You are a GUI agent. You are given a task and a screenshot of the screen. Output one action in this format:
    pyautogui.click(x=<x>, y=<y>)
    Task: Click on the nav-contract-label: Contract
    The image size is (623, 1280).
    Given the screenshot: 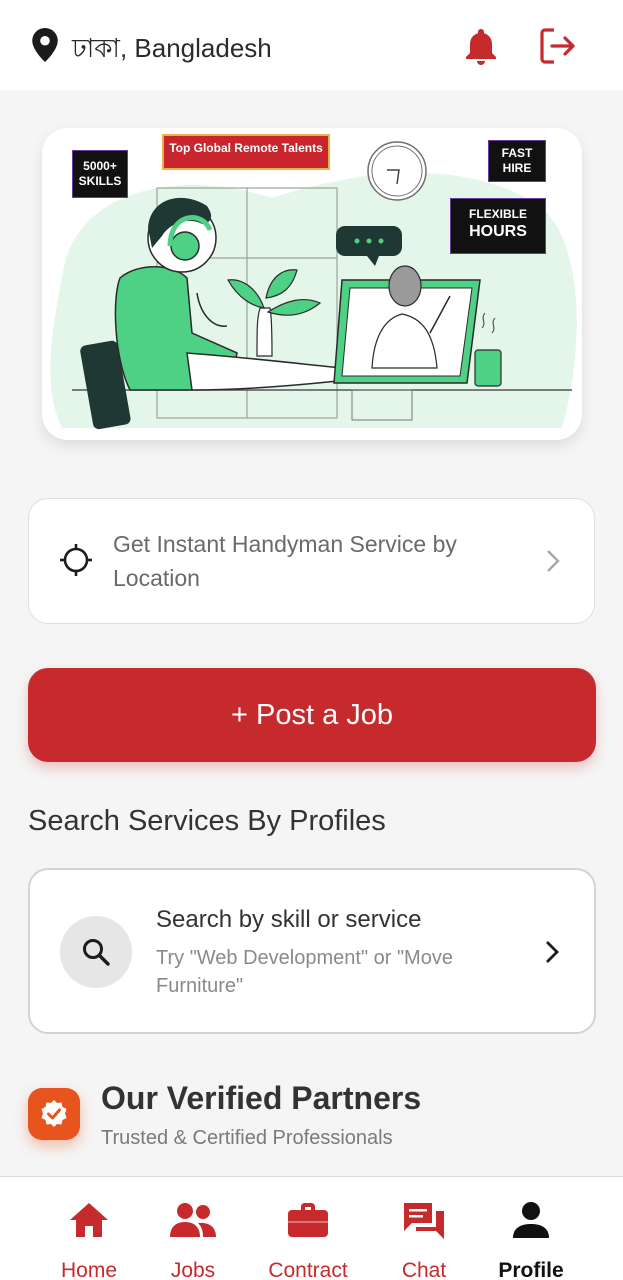 What is the action you would take?
    pyautogui.click(x=308, y=1269)
    